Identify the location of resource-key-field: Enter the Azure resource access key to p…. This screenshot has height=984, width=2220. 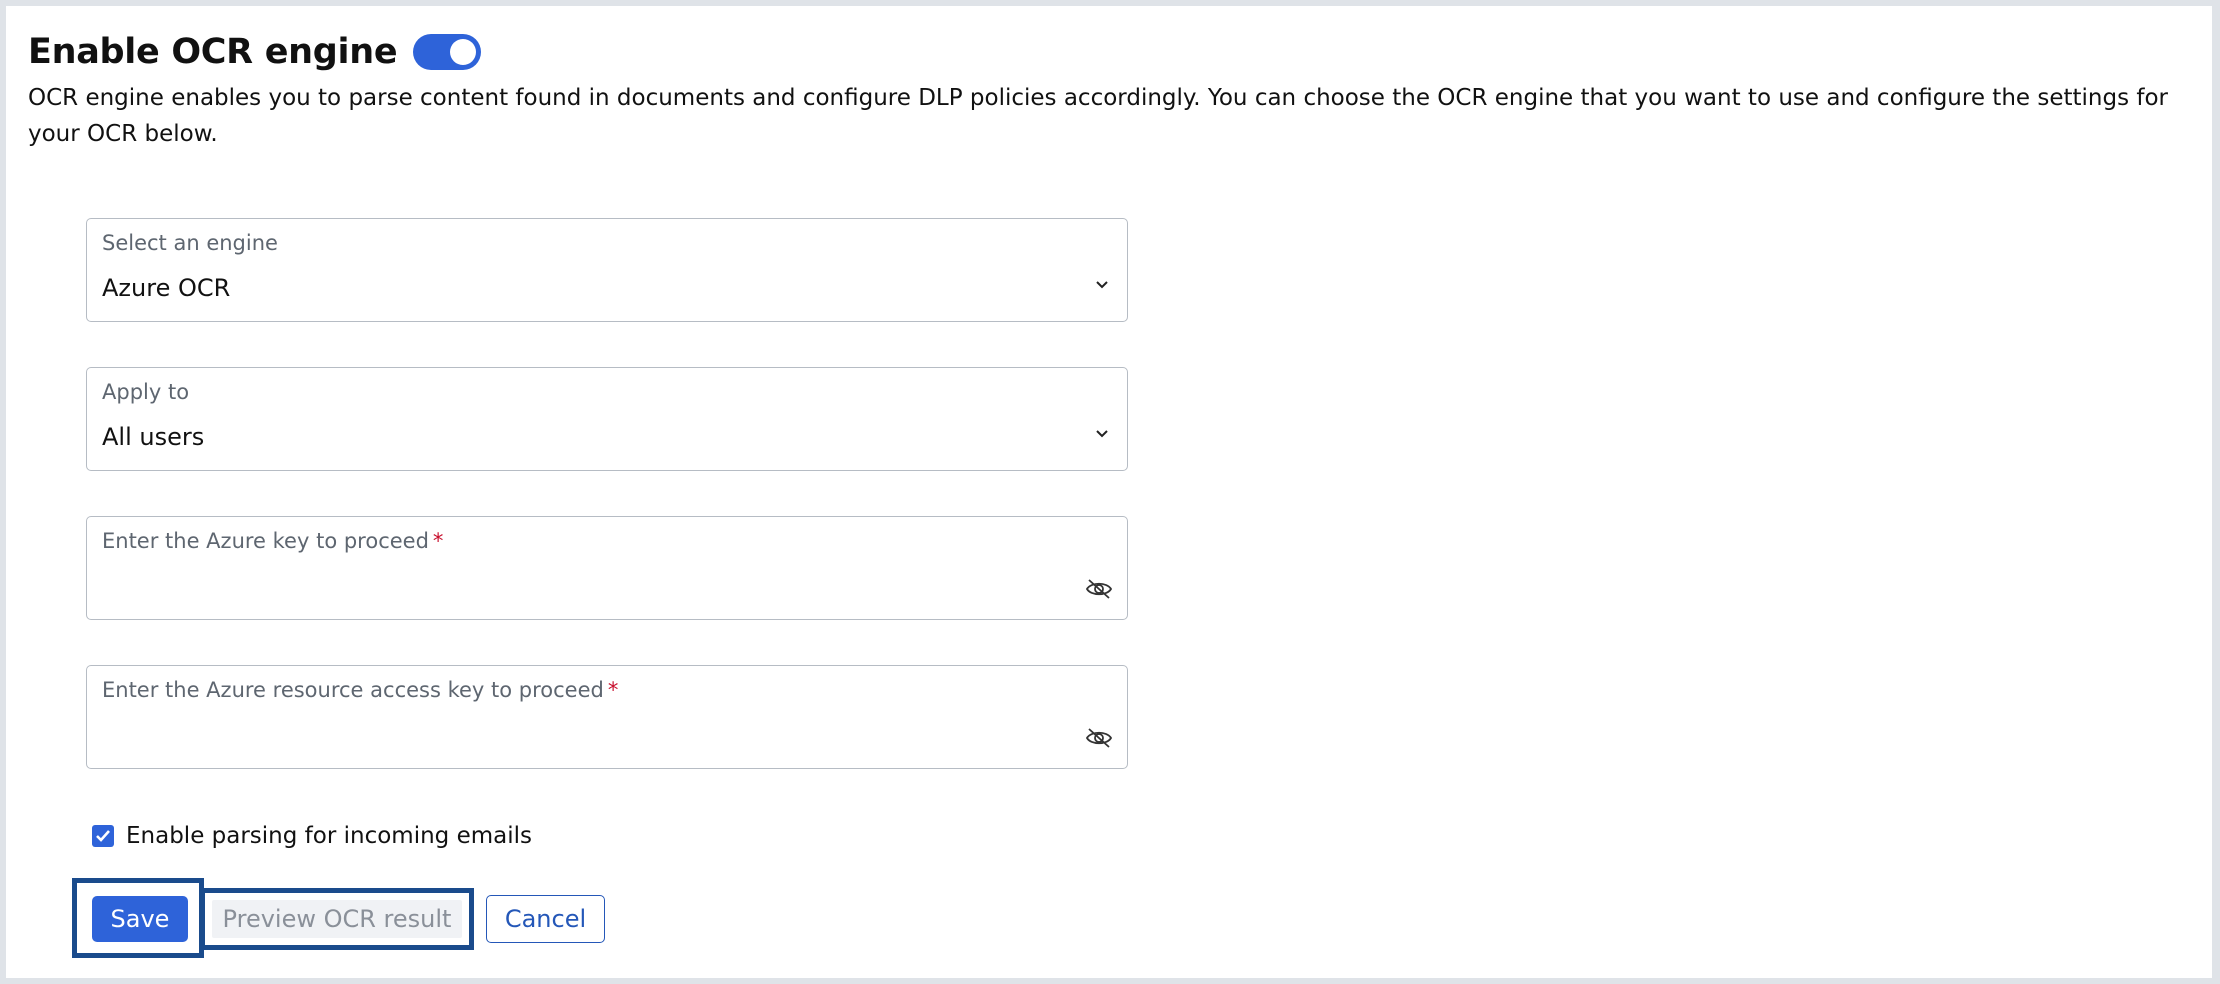
(607, 717).